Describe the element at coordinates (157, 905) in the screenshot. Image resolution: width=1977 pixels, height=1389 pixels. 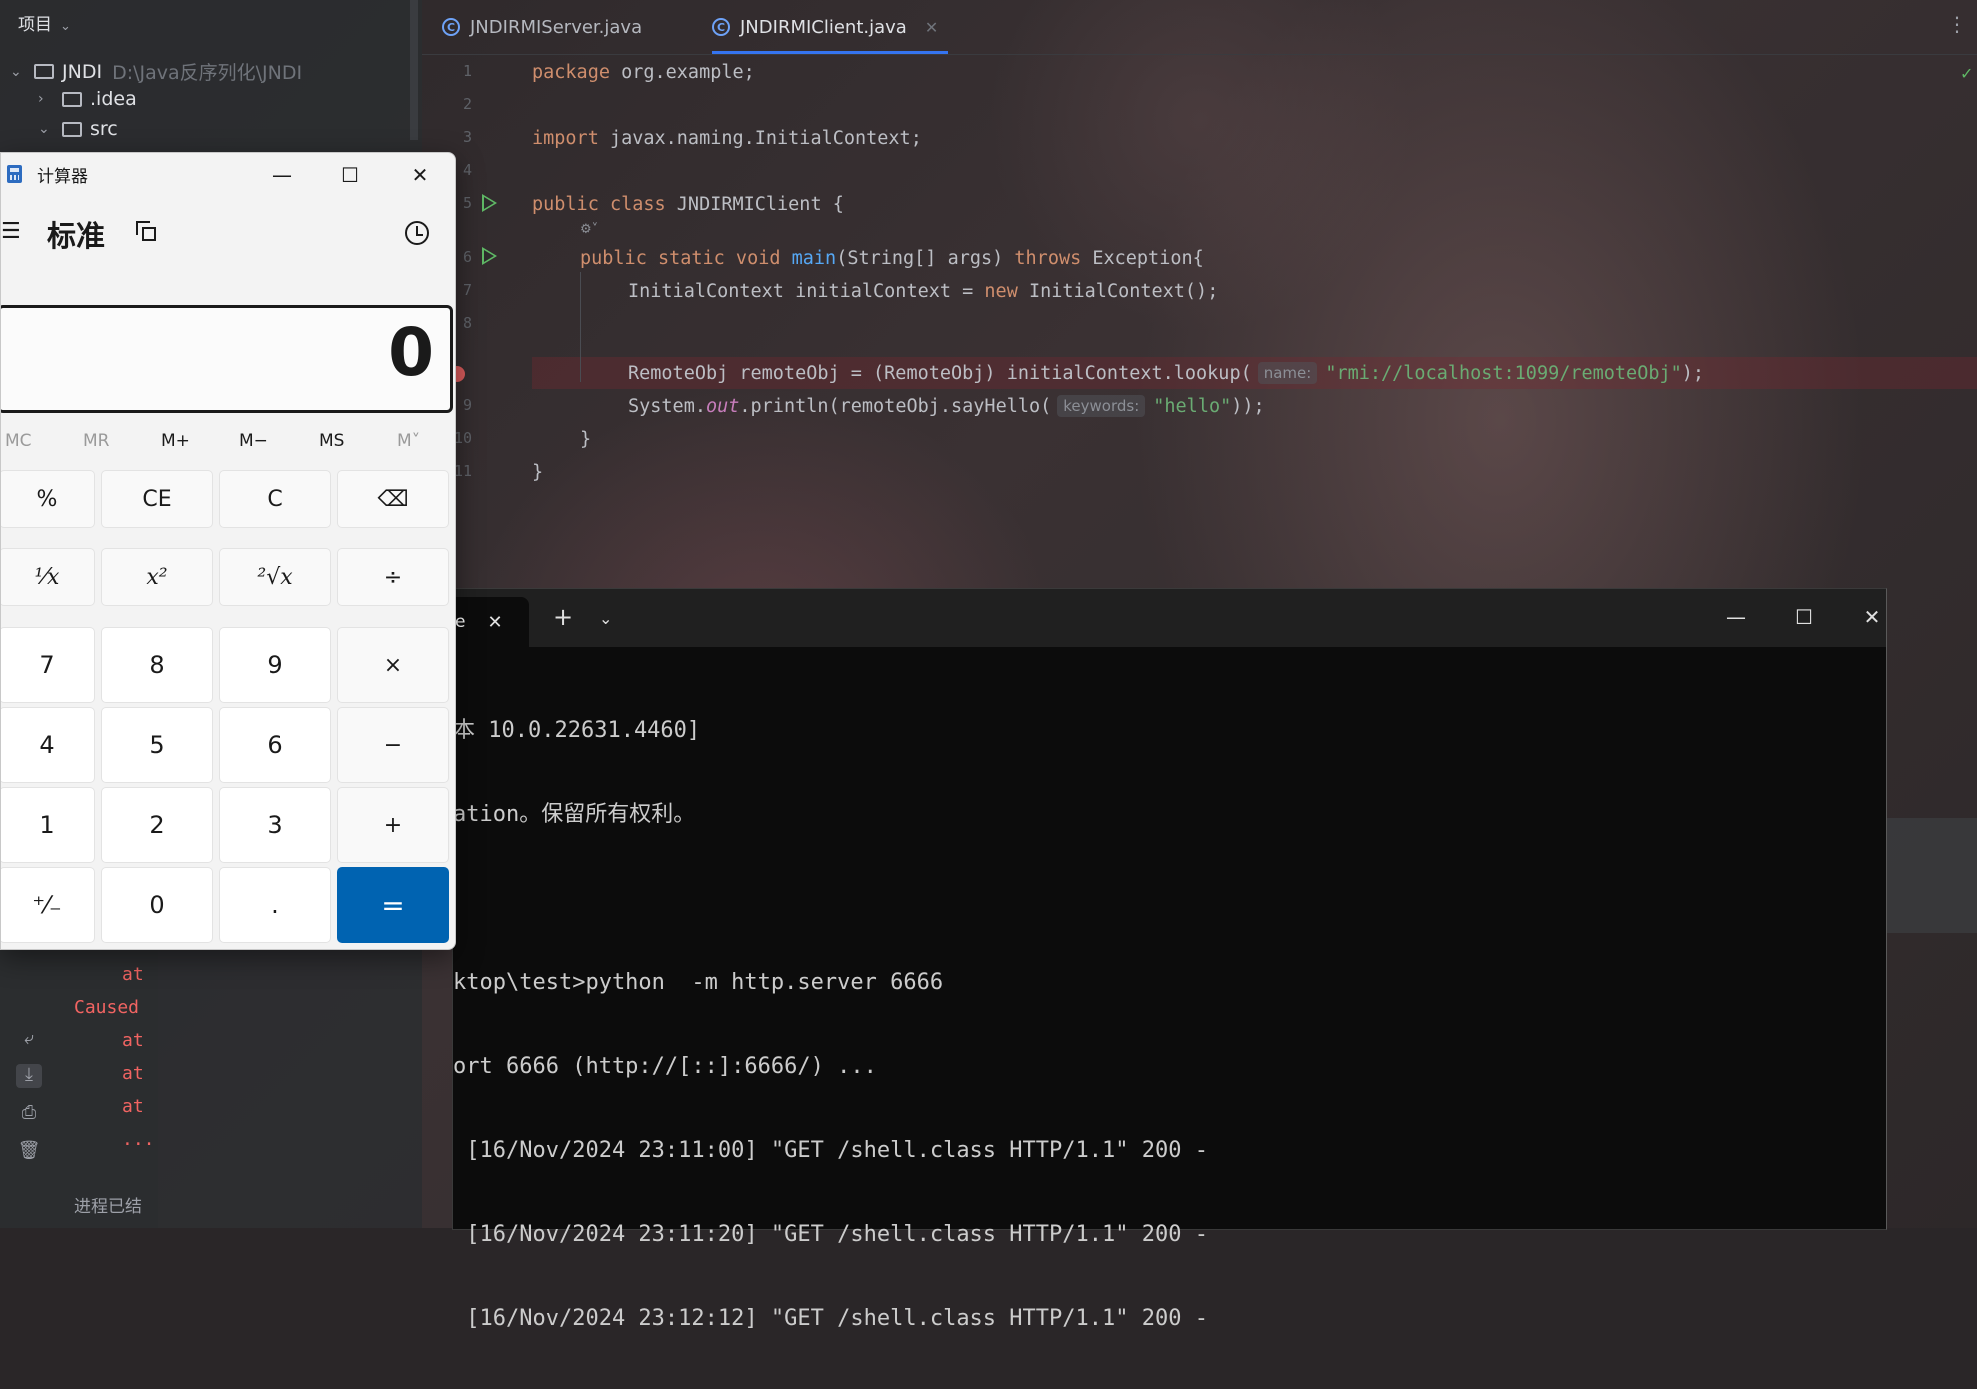
I see `digit-0-button: 0` at that location.